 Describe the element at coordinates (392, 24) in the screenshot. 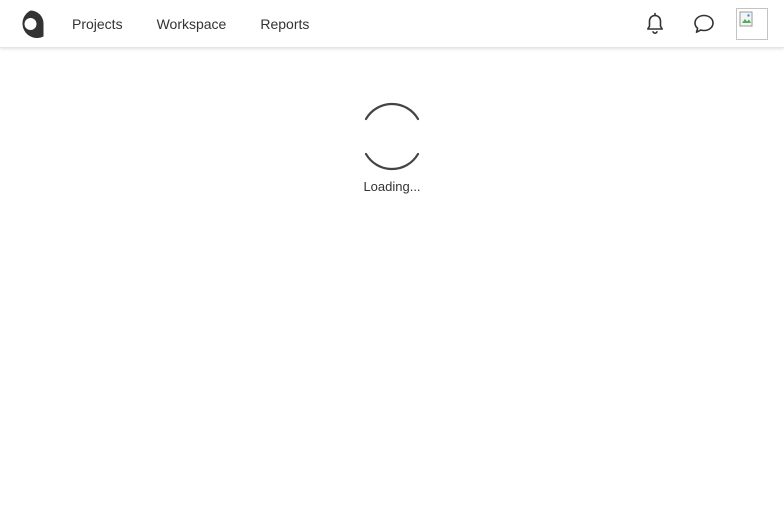

I see `top-navigation-bar: Projects Workspace Reports` at that location.